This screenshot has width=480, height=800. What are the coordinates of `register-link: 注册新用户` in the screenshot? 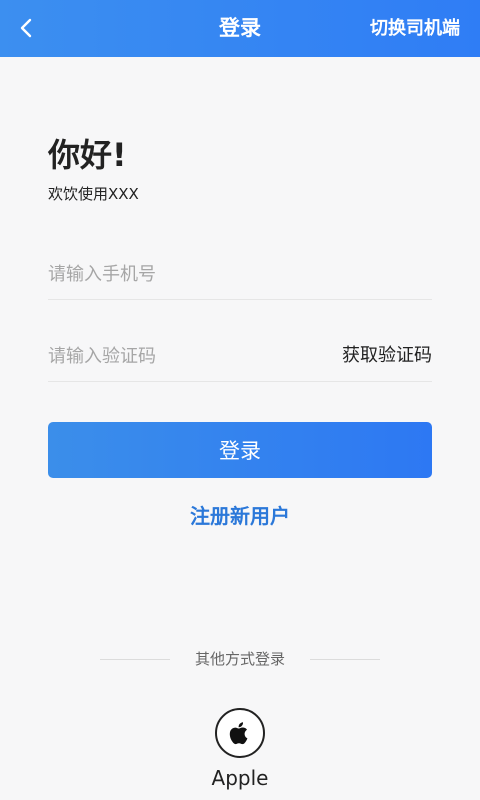 It's located at (240, 514).